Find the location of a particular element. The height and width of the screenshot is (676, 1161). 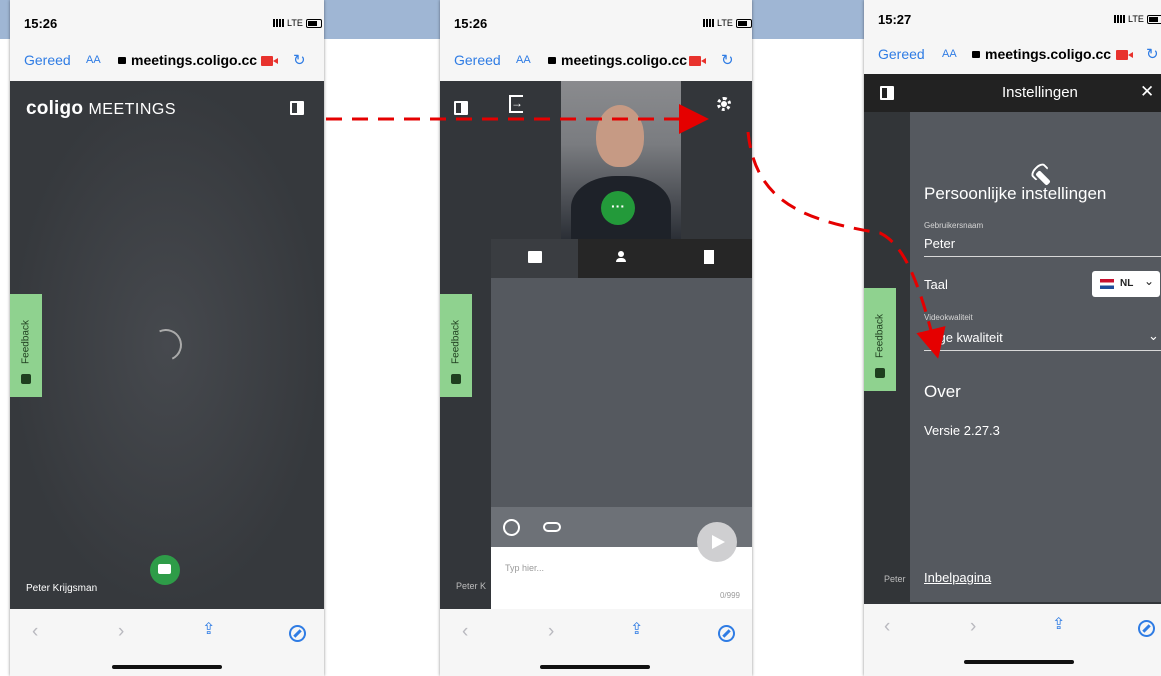

more-options-button: ··· is located at coordinates (618, 208).